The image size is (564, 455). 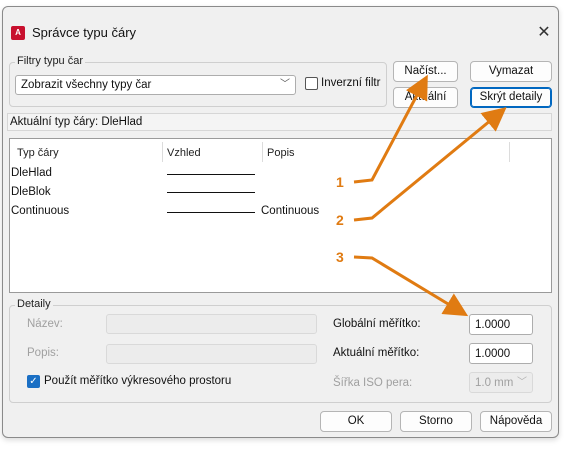 I want to click on callout-number-1: 1, so click(x=340, y=182).